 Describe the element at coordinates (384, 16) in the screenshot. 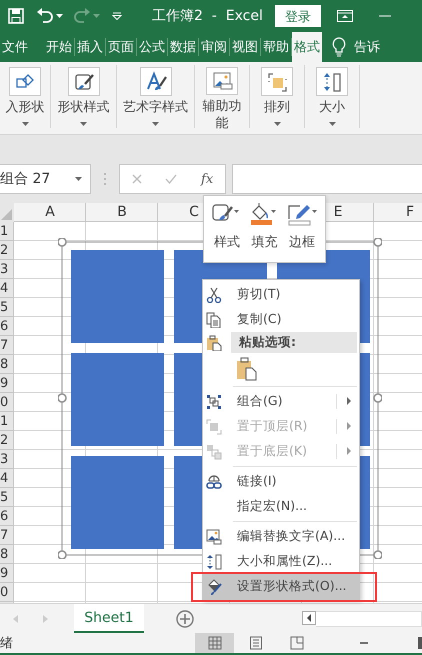

I see `minimize-icon` at that location.